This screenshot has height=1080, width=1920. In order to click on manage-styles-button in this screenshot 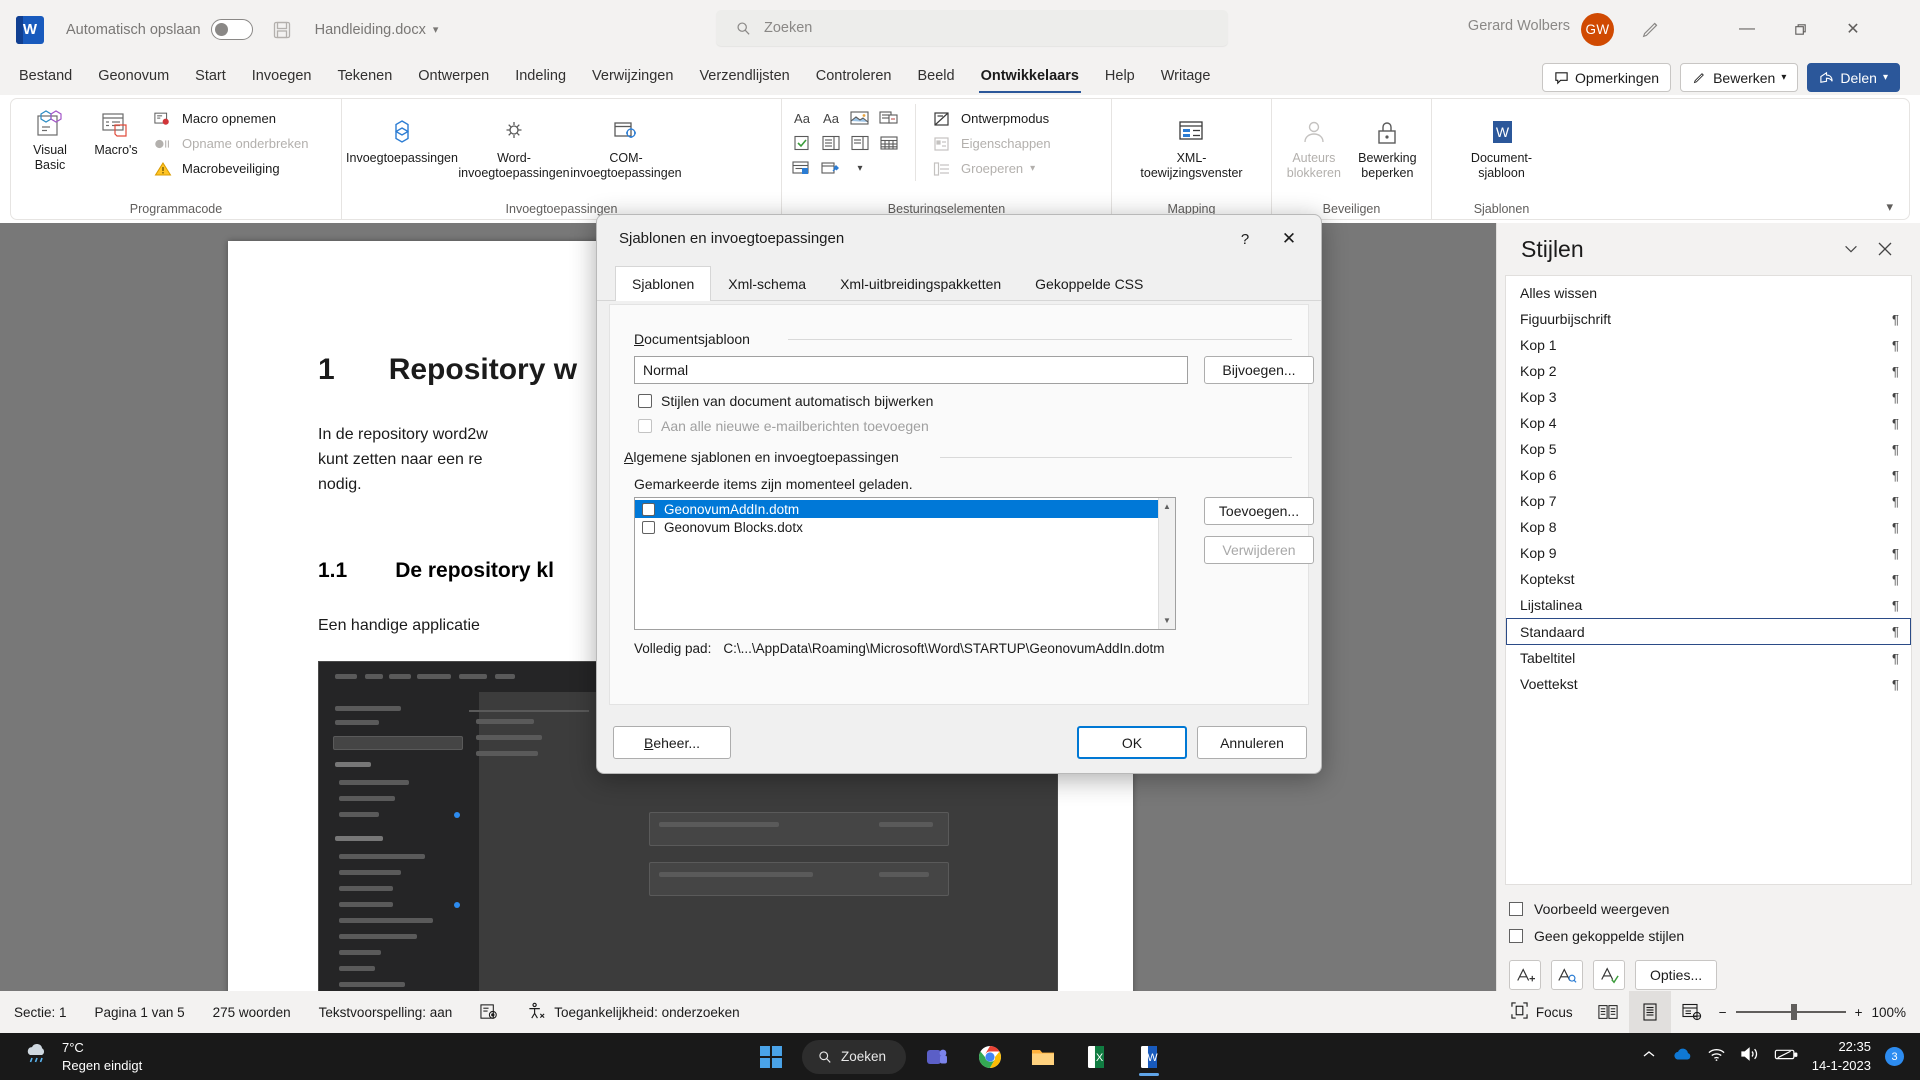, I will do `click(1609, 975)`.